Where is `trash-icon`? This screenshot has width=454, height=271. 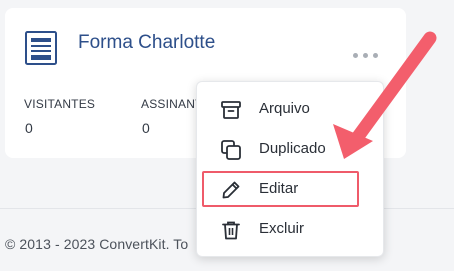
trash-icon is located at coordinates (231, 230).